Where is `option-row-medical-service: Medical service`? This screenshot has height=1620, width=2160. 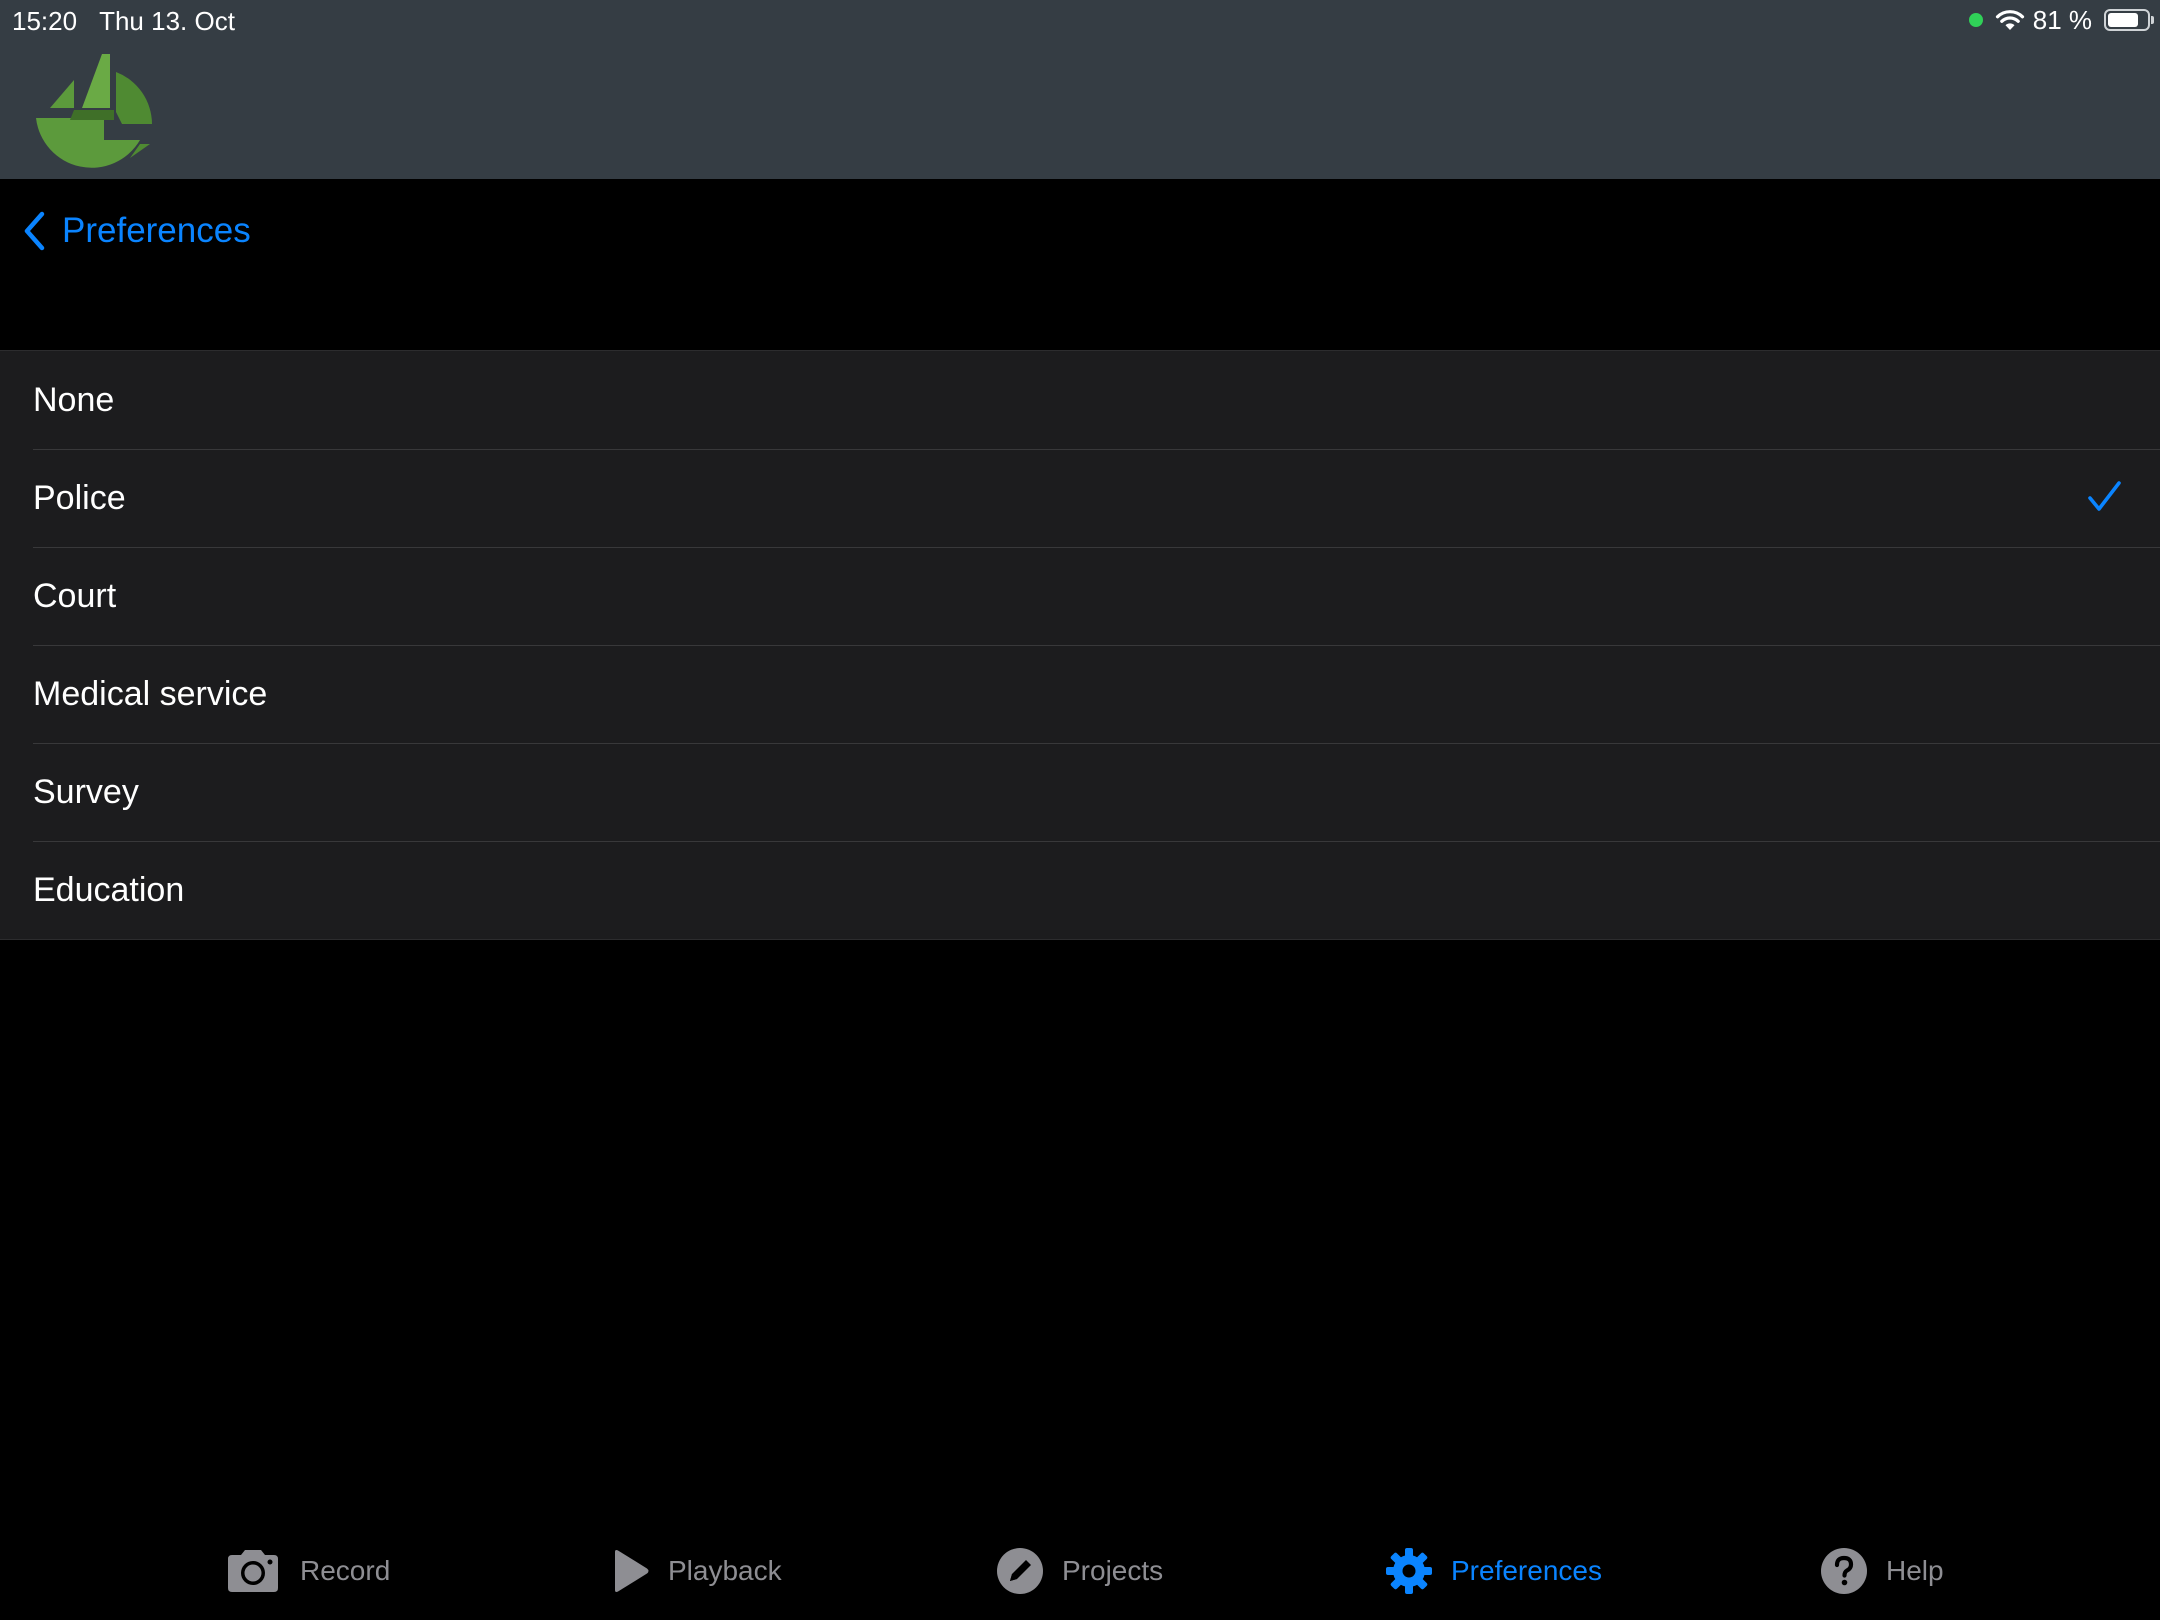
option-row-medical-service: Medical service is located at coordinates (1080, 694).